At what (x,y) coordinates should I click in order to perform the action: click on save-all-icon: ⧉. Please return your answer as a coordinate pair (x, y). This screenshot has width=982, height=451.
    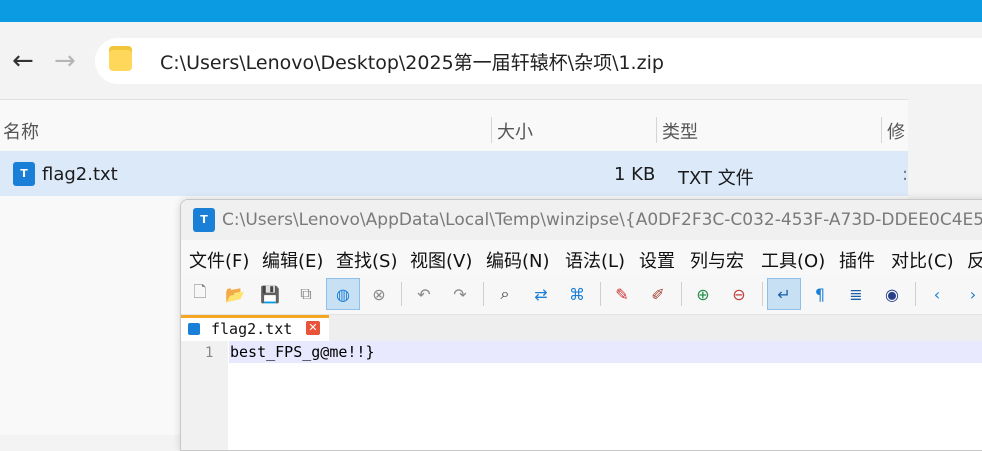
    Looking at the image, I should click on (306, 294).